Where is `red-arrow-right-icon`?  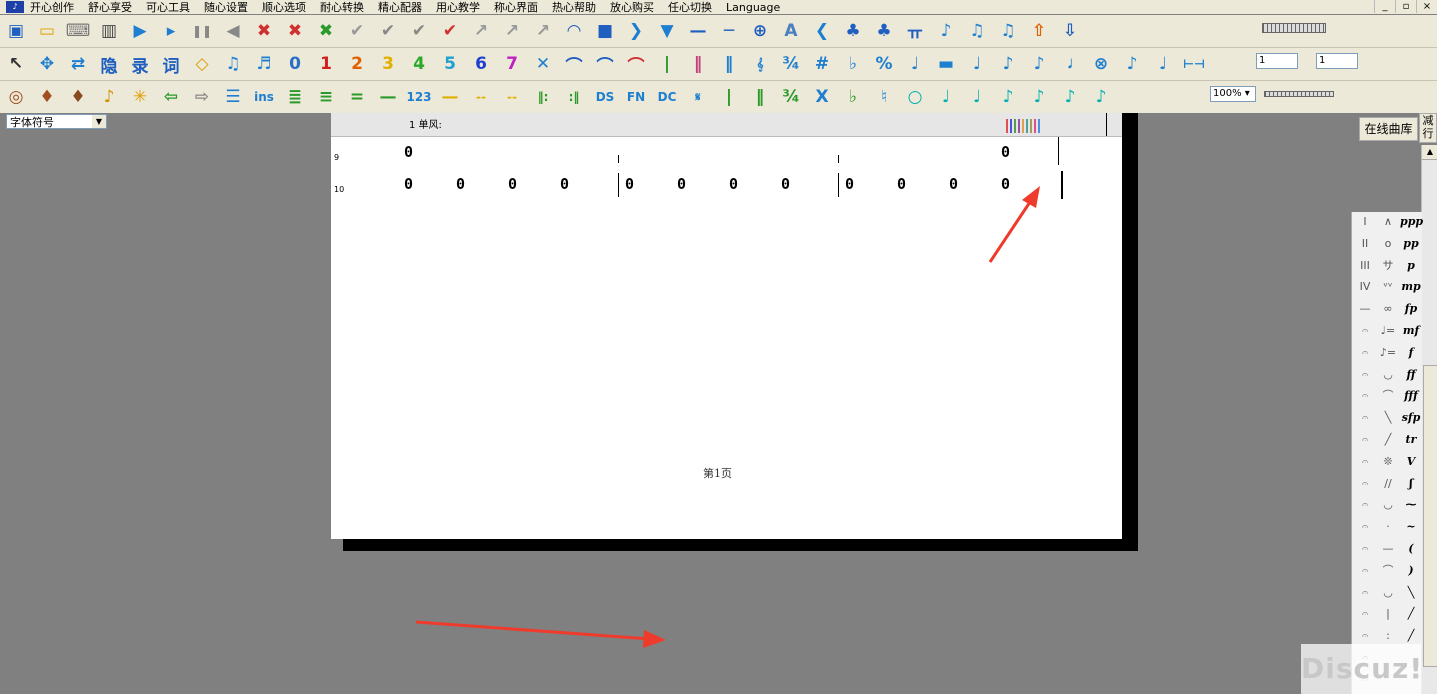
red-arrow-right-icon is located at coordinates (540, 634).